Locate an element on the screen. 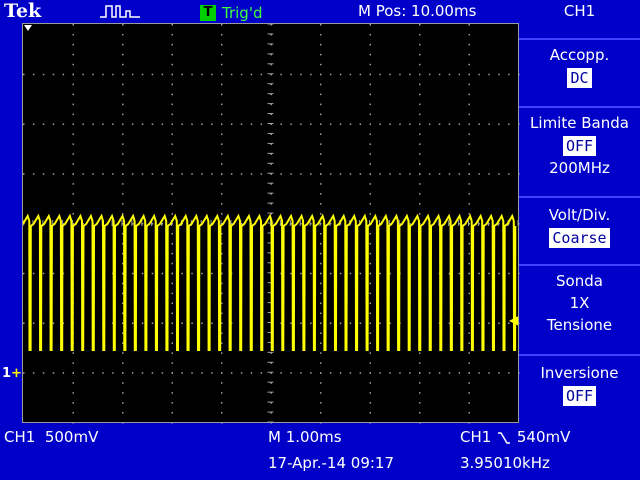 The width and height of the screenshot is (640, 480). trigger-status-text: Trig'd is located at coordinates (242, 12).